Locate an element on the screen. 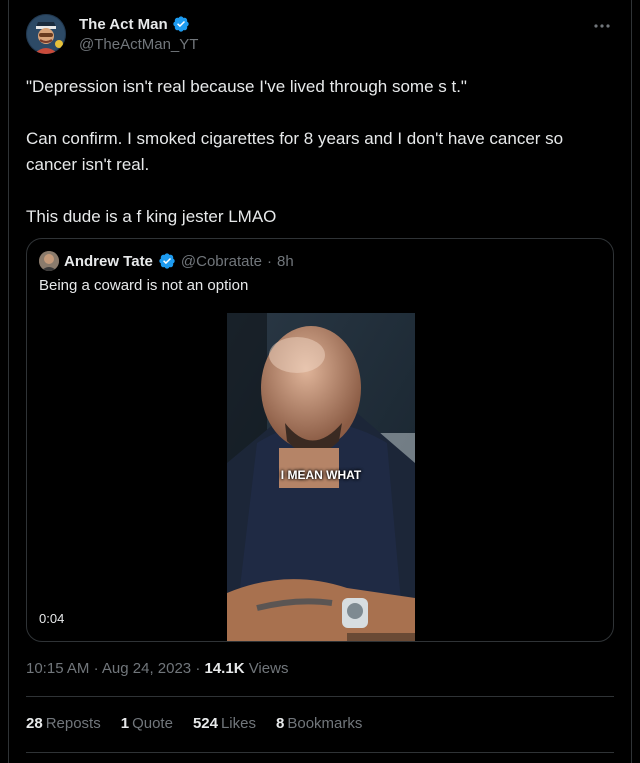 The image size is (640, 763). likes-stat: 524 Likes is located at coordinates (224, 723).